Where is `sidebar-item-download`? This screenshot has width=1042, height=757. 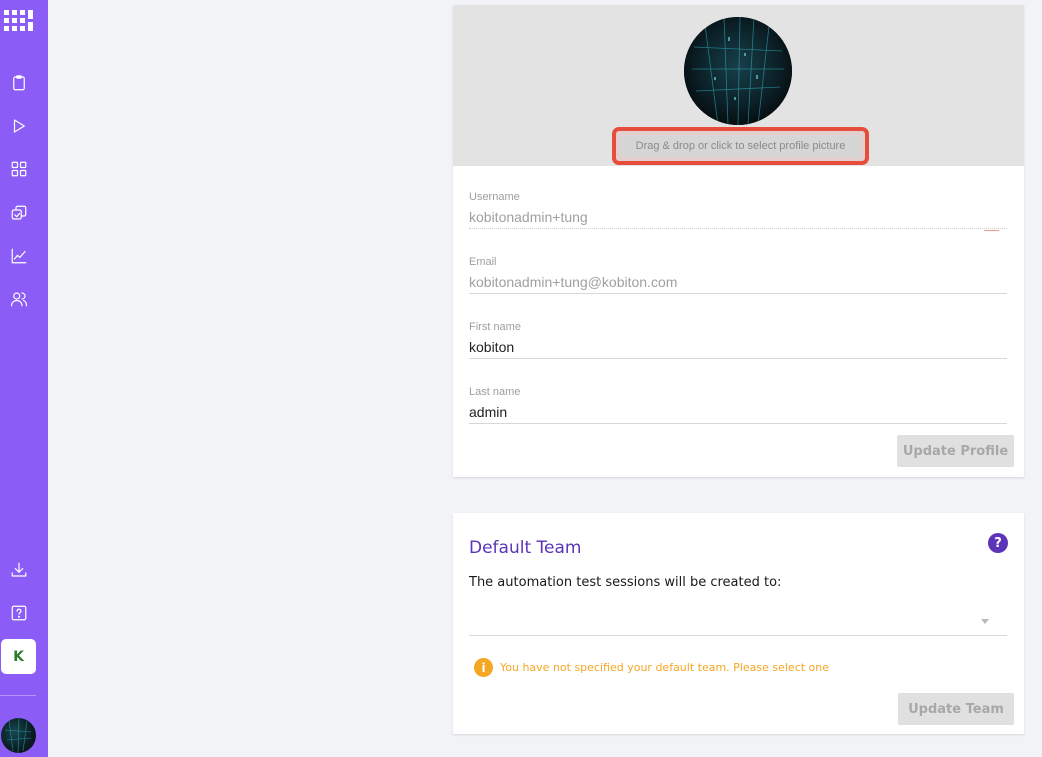 sidebar-item-download is located at coordinates (19, 570).